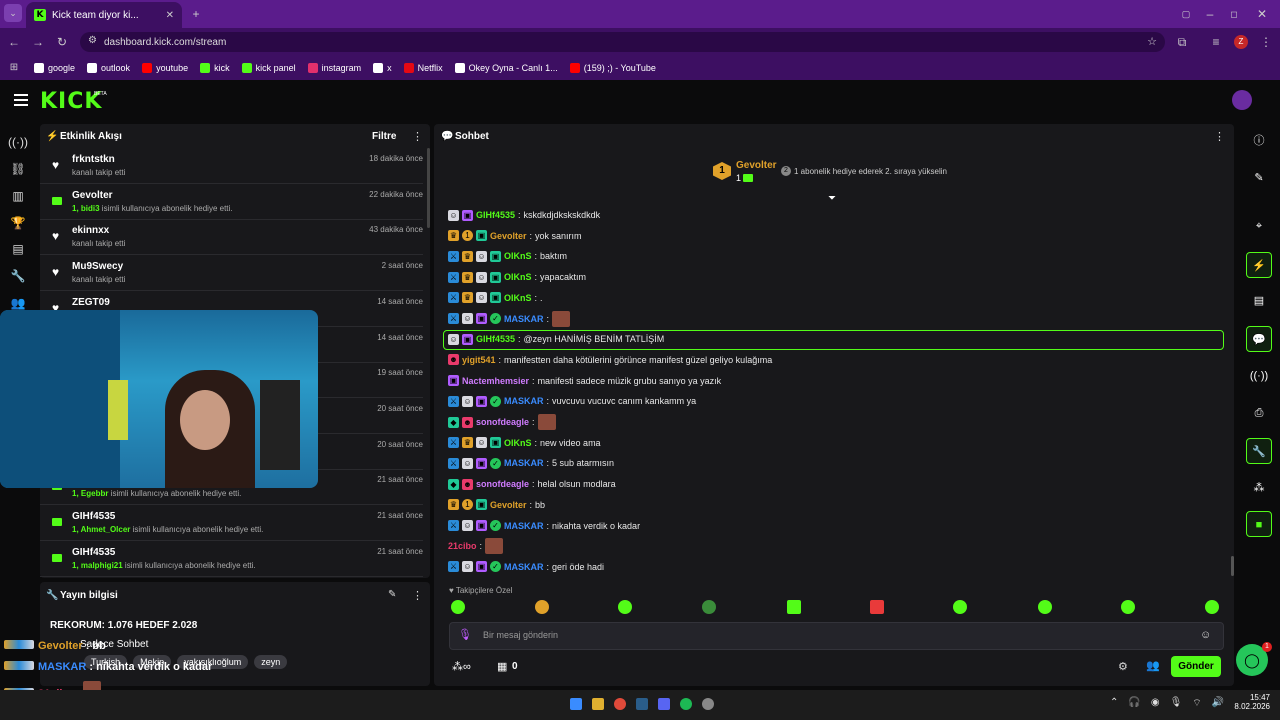 The image size is (1280, 720). What do you see at coordinates (1205, 635) in the screenshot?
I see `emoji-icon: ☺` at bounding box center [1205, 635].